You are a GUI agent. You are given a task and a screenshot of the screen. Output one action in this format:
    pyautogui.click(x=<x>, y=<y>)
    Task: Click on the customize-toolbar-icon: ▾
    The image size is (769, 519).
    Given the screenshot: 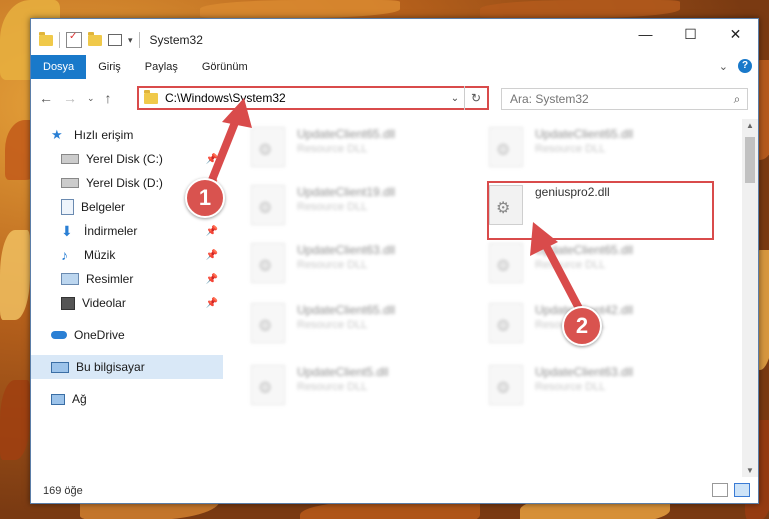 What is the action you would take?
    pyautogui.click(x=130, y=40)
    